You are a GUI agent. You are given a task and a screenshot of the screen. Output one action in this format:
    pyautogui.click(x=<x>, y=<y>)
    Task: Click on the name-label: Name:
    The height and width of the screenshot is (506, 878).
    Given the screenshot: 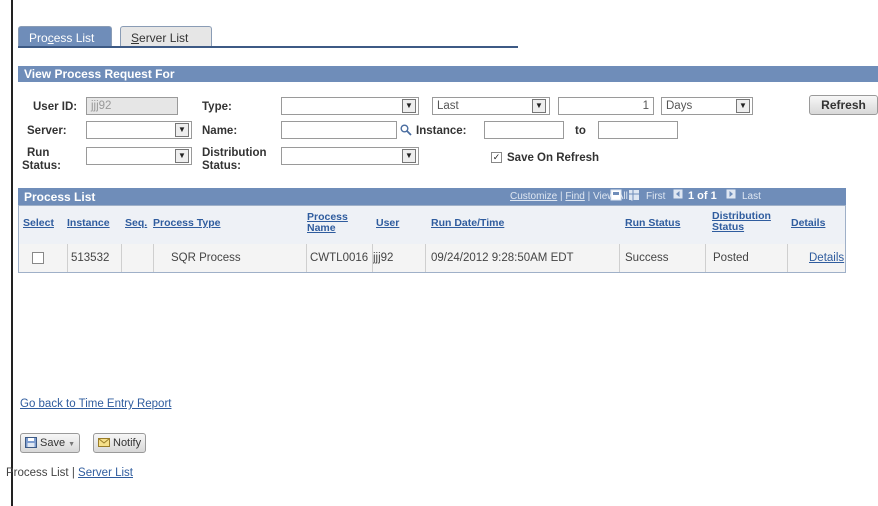 What is the action you would take?
    pyautogui.click(x=220, y=131)
    